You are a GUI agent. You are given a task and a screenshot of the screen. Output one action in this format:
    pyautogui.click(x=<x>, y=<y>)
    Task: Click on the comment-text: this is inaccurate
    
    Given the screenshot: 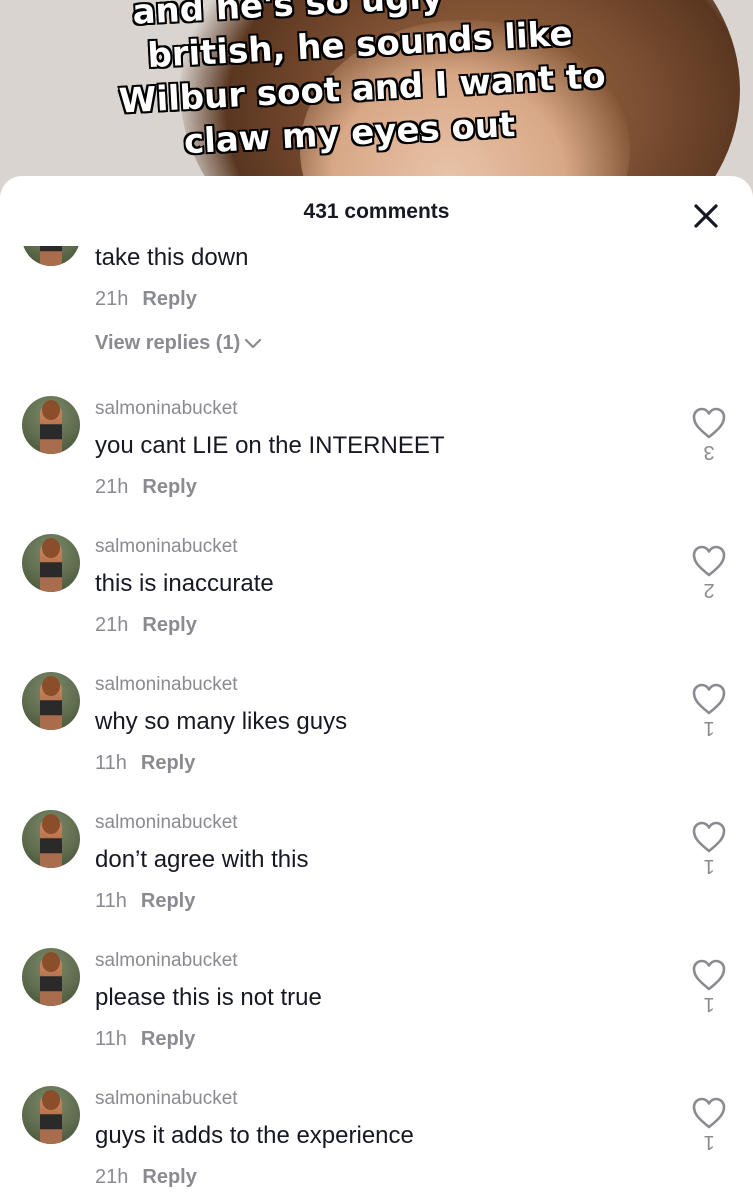 What is the action you would take?
    pyautogui.click(x=184, y=583)
    